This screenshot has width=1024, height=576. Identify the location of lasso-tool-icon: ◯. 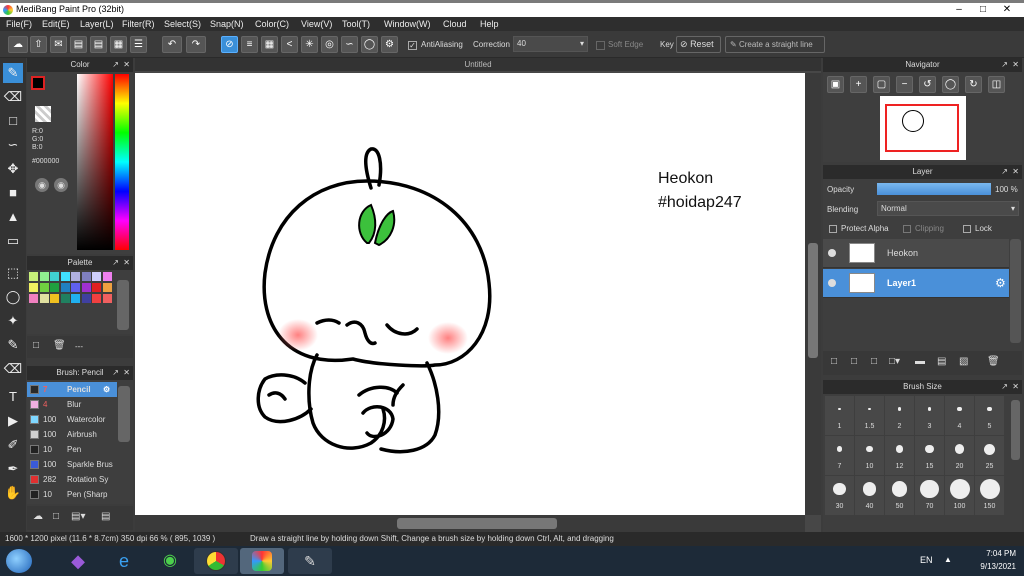
(13, 297).